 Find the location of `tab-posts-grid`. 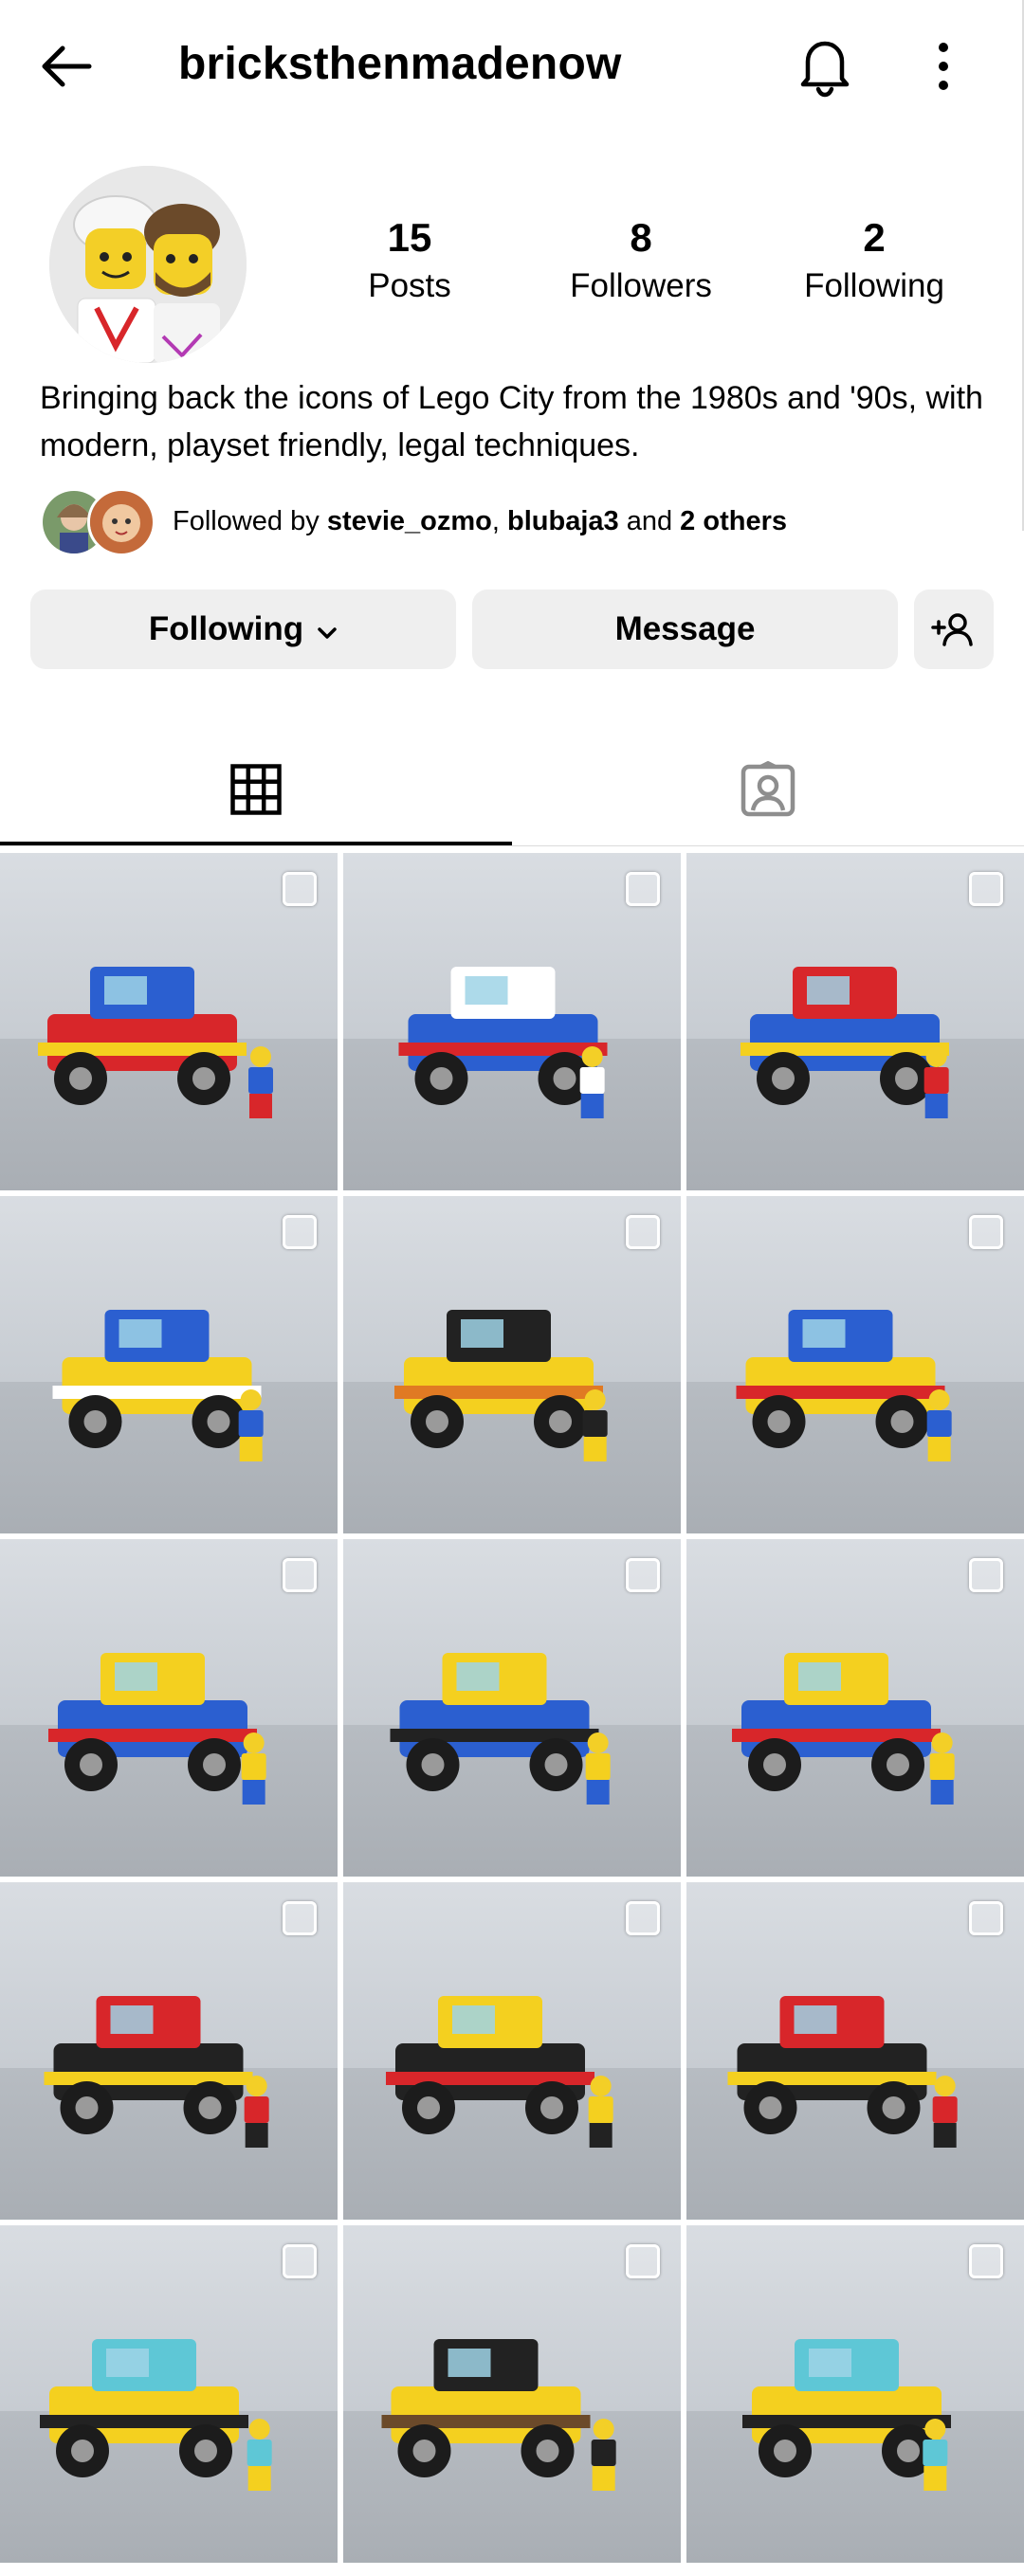

tab-posts-grid is located at coordinates (256, 789).